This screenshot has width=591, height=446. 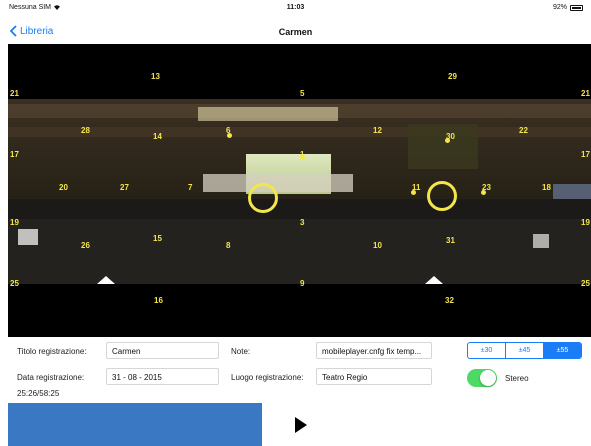 What do you see at coordinates (135, 424) in the screenshot?
I see `video-preview` at bounding box center [135, 424].